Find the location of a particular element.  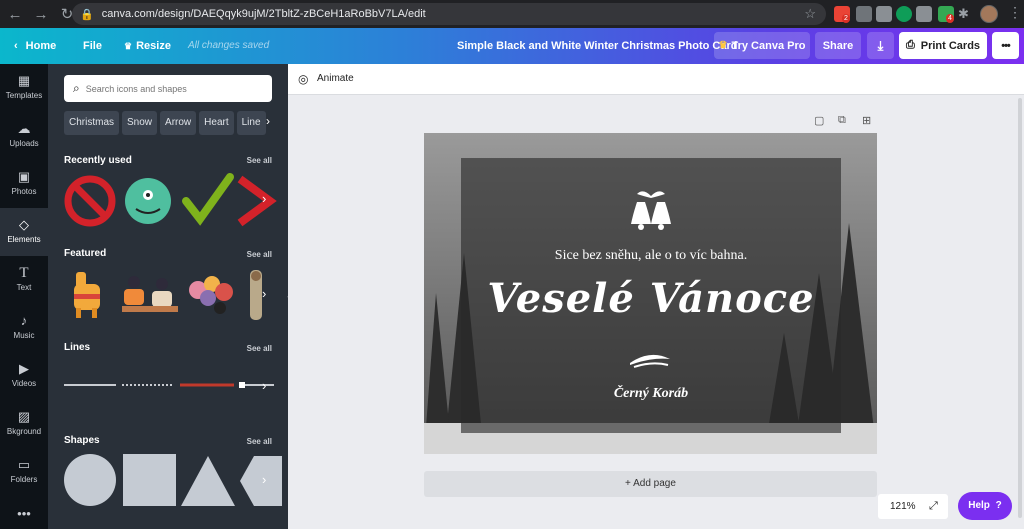

featured-row is located at coordinates (168, 295).